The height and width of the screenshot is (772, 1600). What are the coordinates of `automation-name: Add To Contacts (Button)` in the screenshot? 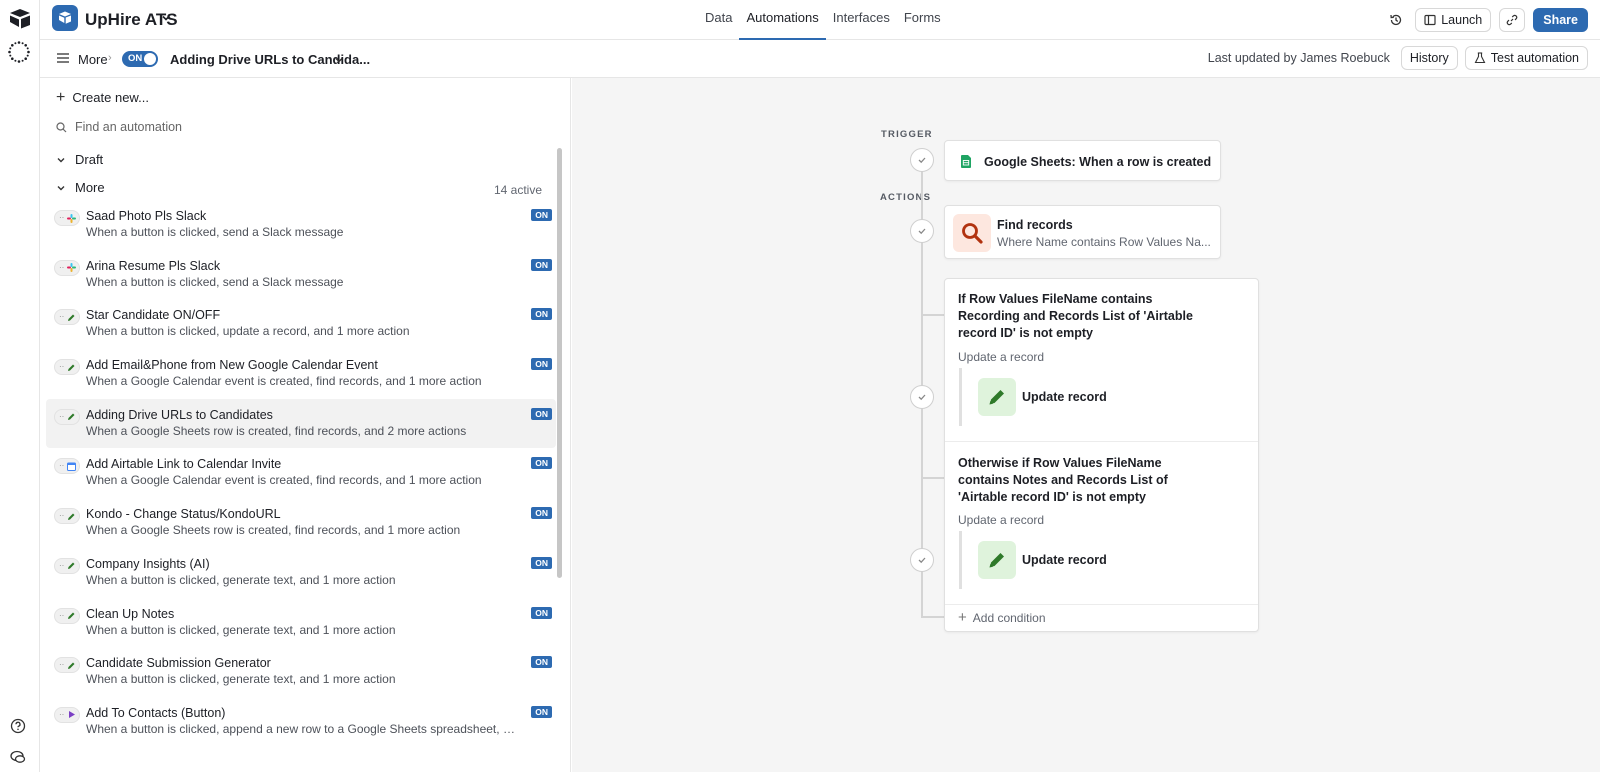 It's located at (156, 712).